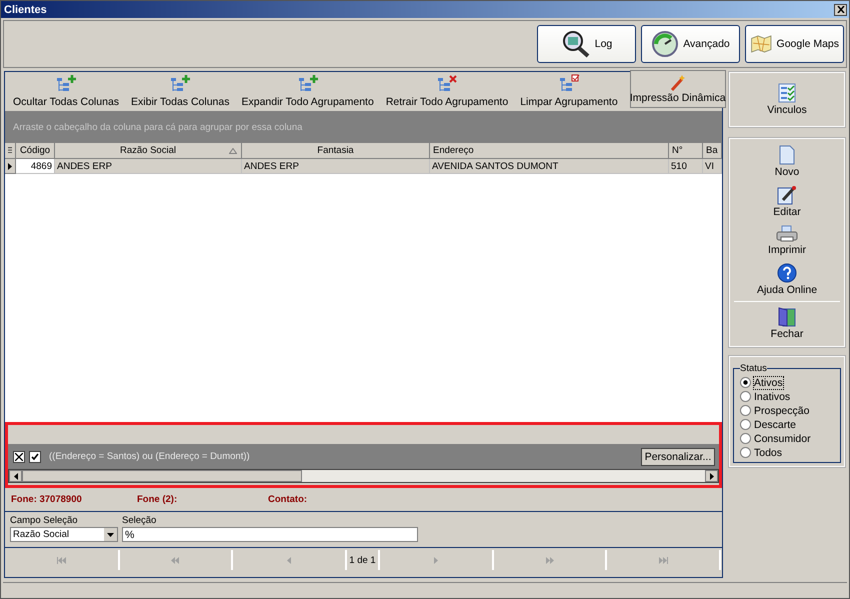  What do you see at coordinates (712, 166) in the screenshot?
I see `table-cell: VI` at bounding box center [712, 166].